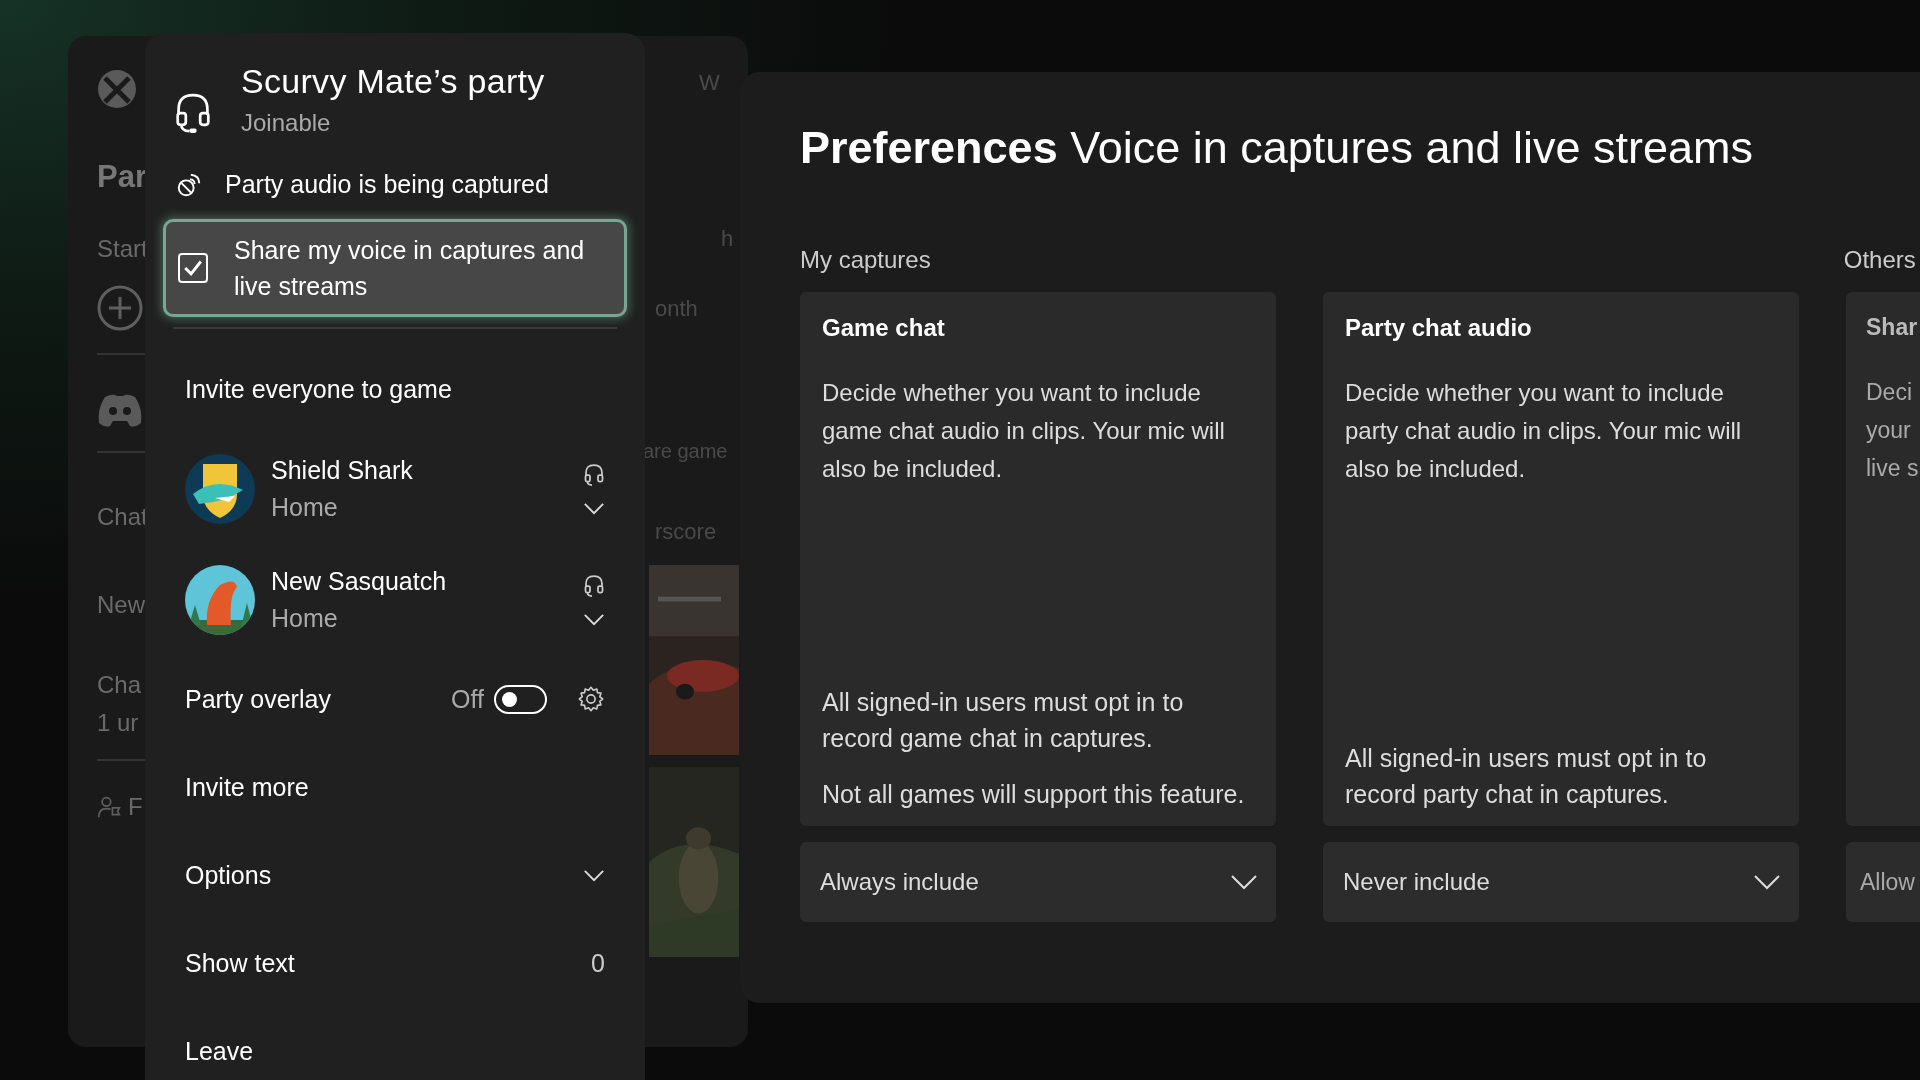 The width and height of the screenshot is (1920, 1080). Describe the element at coordinates (520, 699) in the screenshot. I see `overlay-toggle` at that location.